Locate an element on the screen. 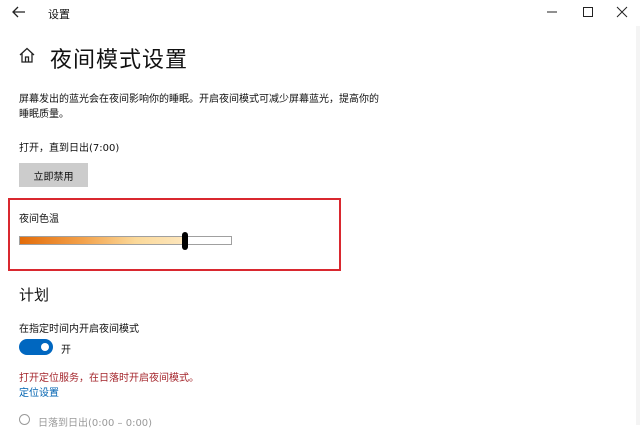 This screenshot has height=429, width=640. page-title: 夜间模式设置 is located at coordinates (119, 60).